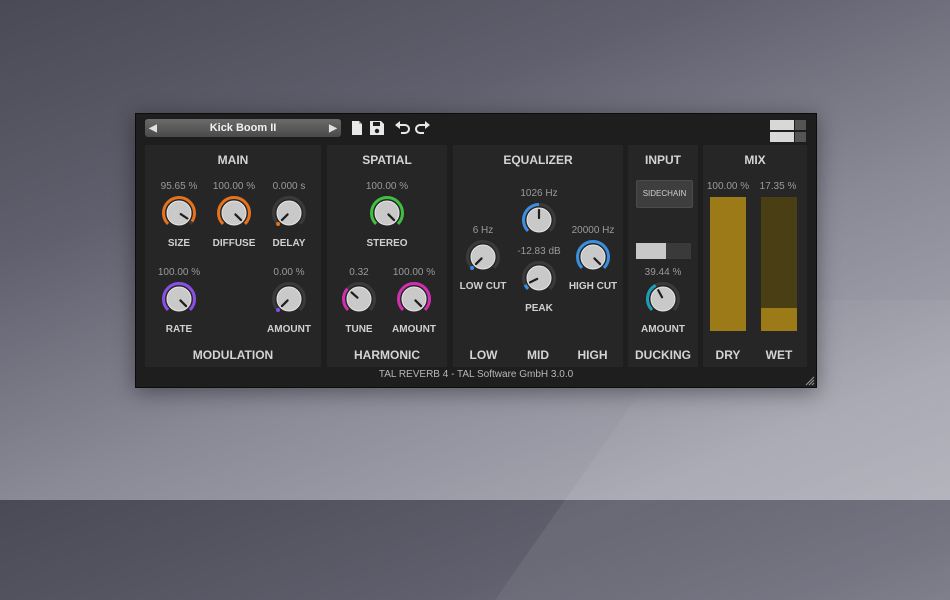 This screenshot has height=600, width=950. I want to click on modulation-title: MODULATION, so click(233, 355).